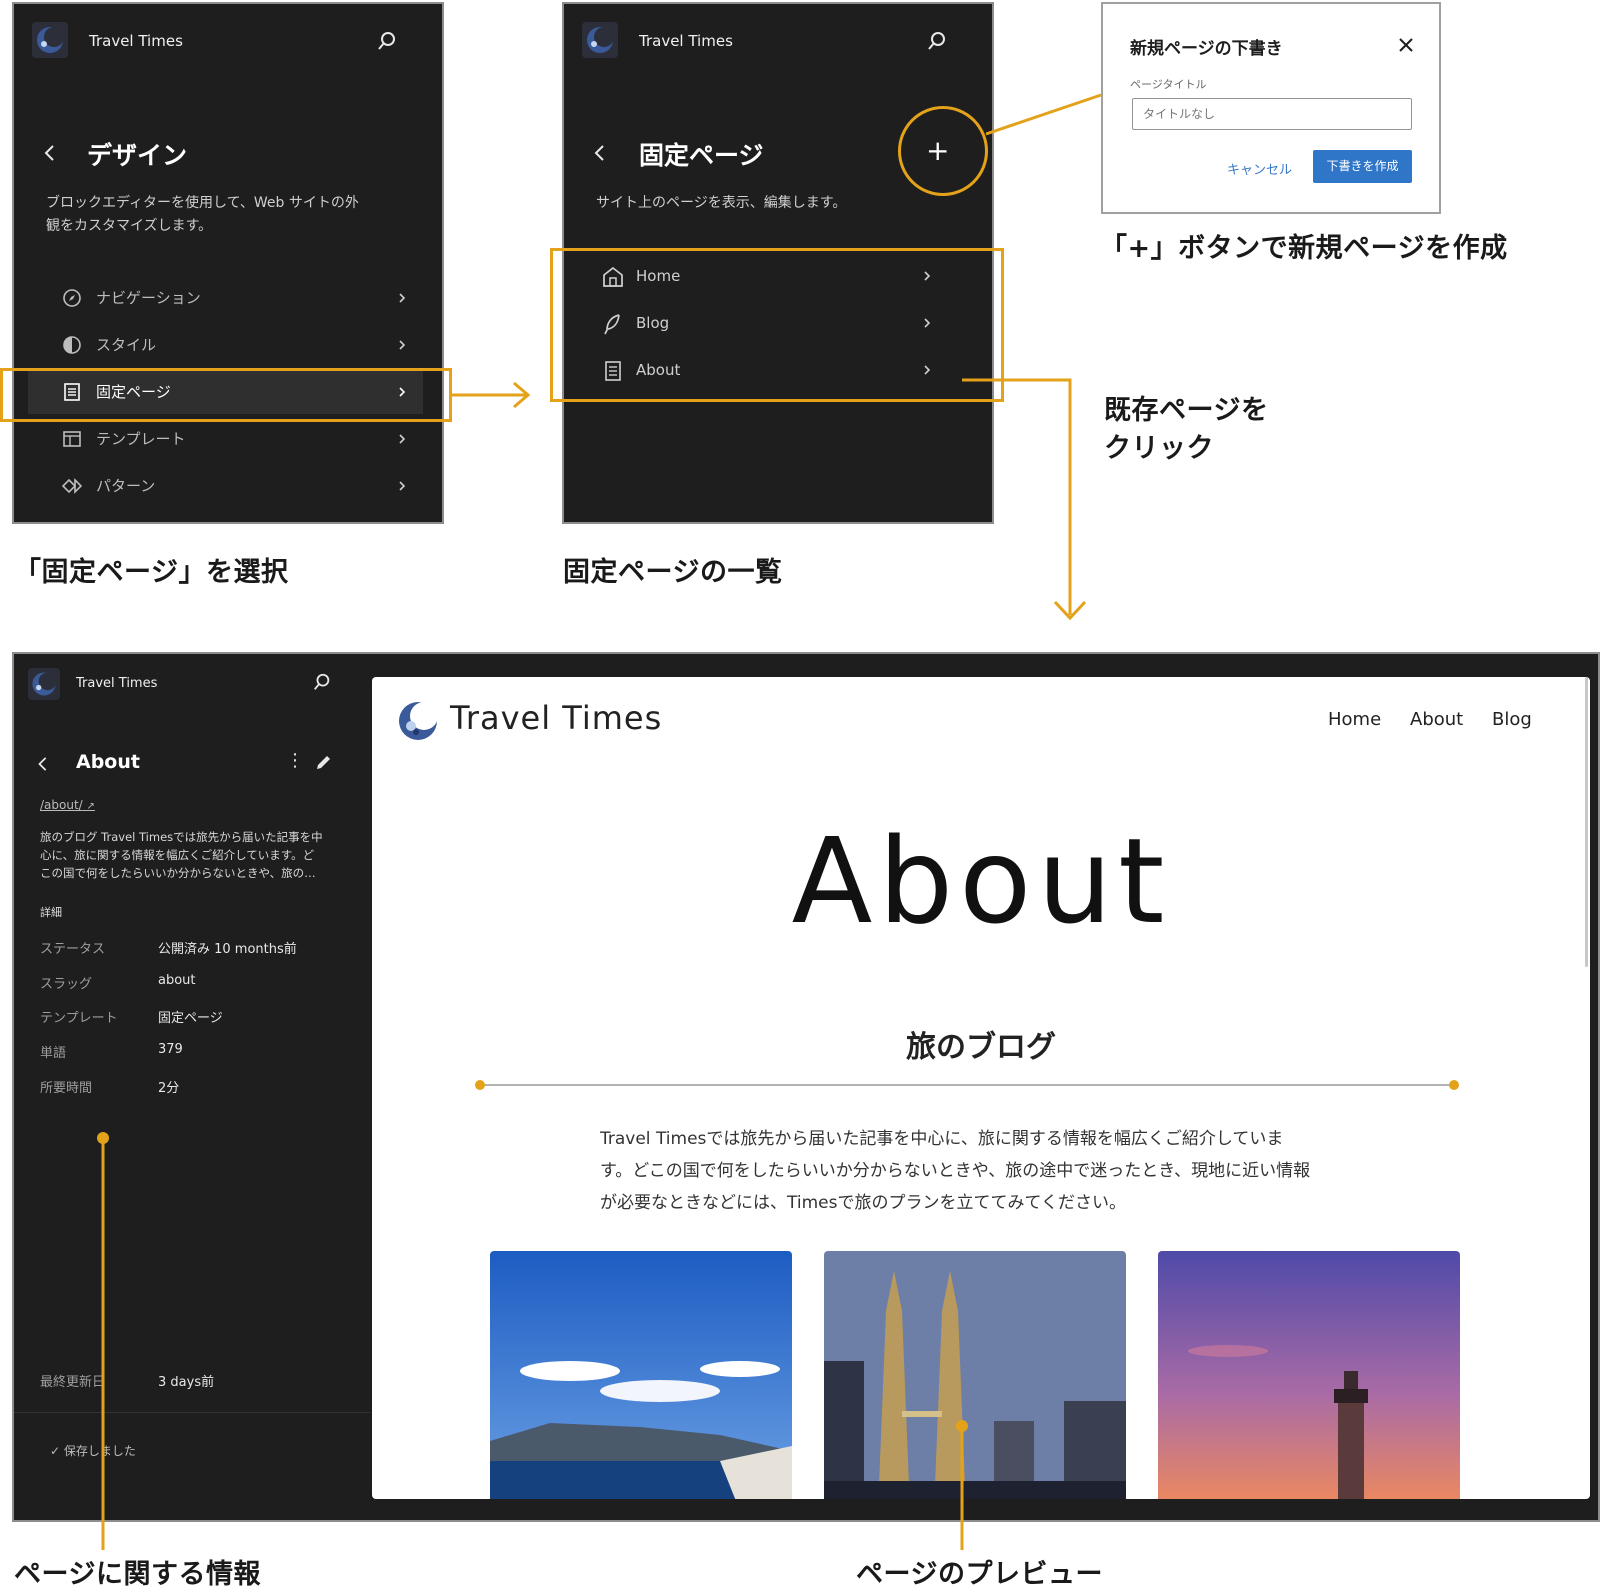  I want to click on detail-label-slug: スラッグ, so click(66, 984).